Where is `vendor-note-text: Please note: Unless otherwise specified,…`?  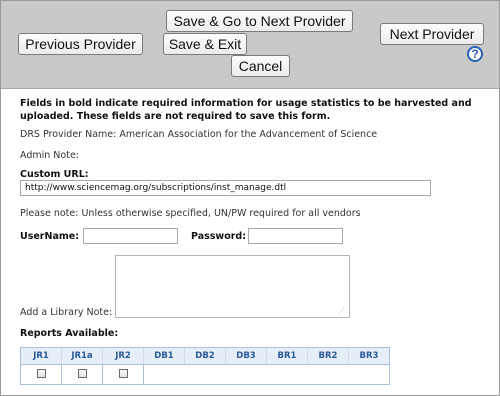
vendor-note-text: Please note: Unless otherwise specified,… is located at coordinates (190, 213).